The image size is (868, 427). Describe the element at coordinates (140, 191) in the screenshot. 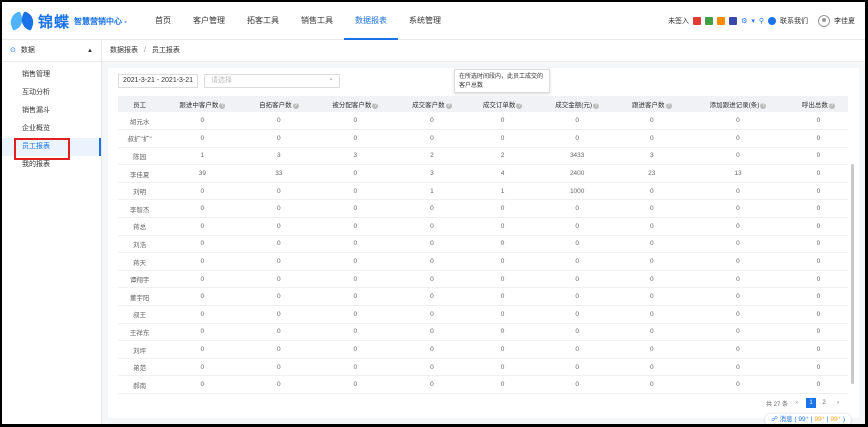

I see `employee-name-cell: 刘明` at that location.